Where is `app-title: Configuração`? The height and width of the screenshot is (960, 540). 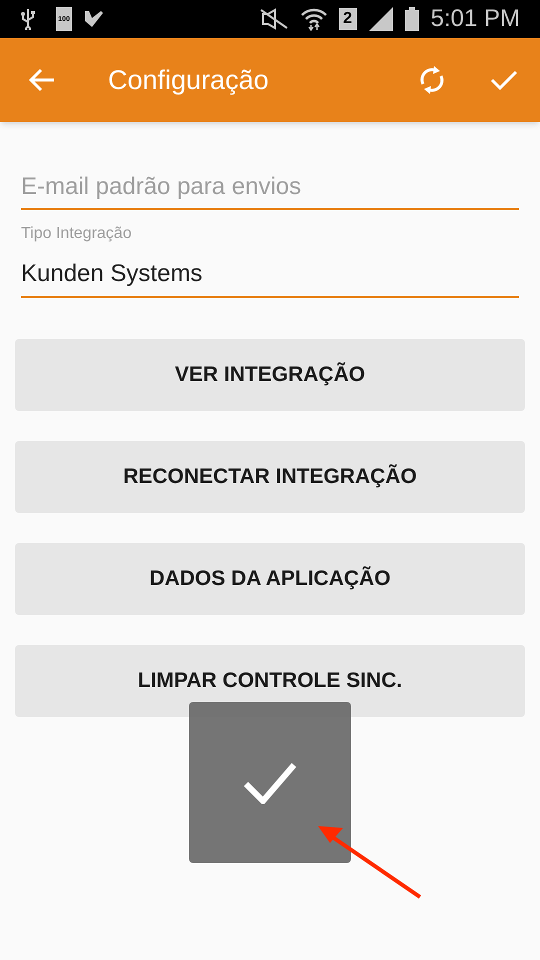 app-title: Configuração is located at coordinates (189, 80).